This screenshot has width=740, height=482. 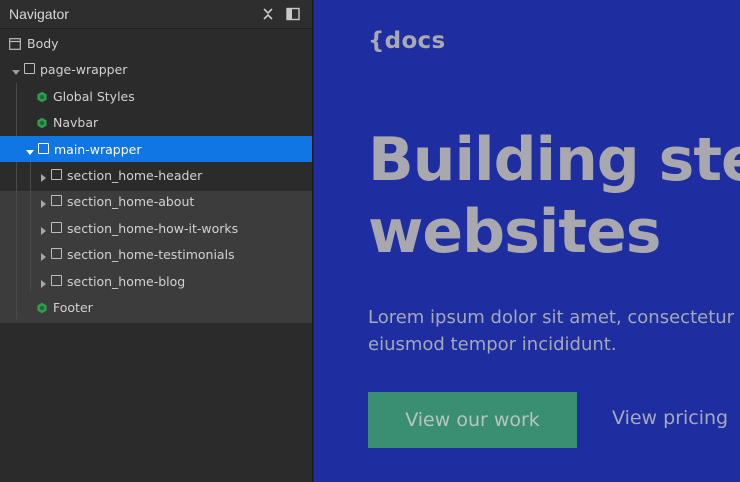 I want to click on navigator-header: Navigator, so click(x=156, y=14).